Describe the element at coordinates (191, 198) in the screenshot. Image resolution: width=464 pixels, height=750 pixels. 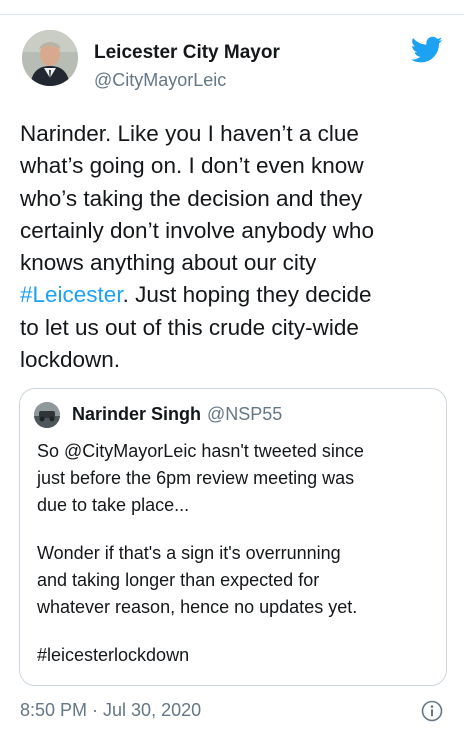
I see `tweet-line: who’s taking the decision and they` at that location.